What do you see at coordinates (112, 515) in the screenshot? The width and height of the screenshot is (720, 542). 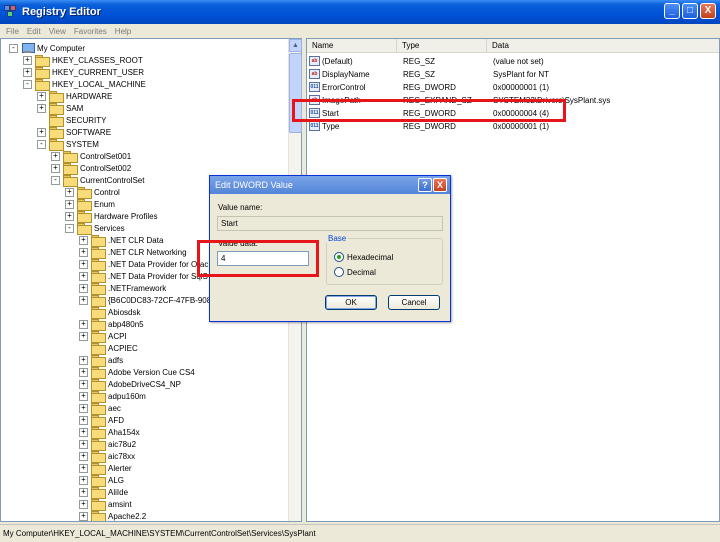 I see `tree-node: + Apache2.2` at bounding box center [112, 515].